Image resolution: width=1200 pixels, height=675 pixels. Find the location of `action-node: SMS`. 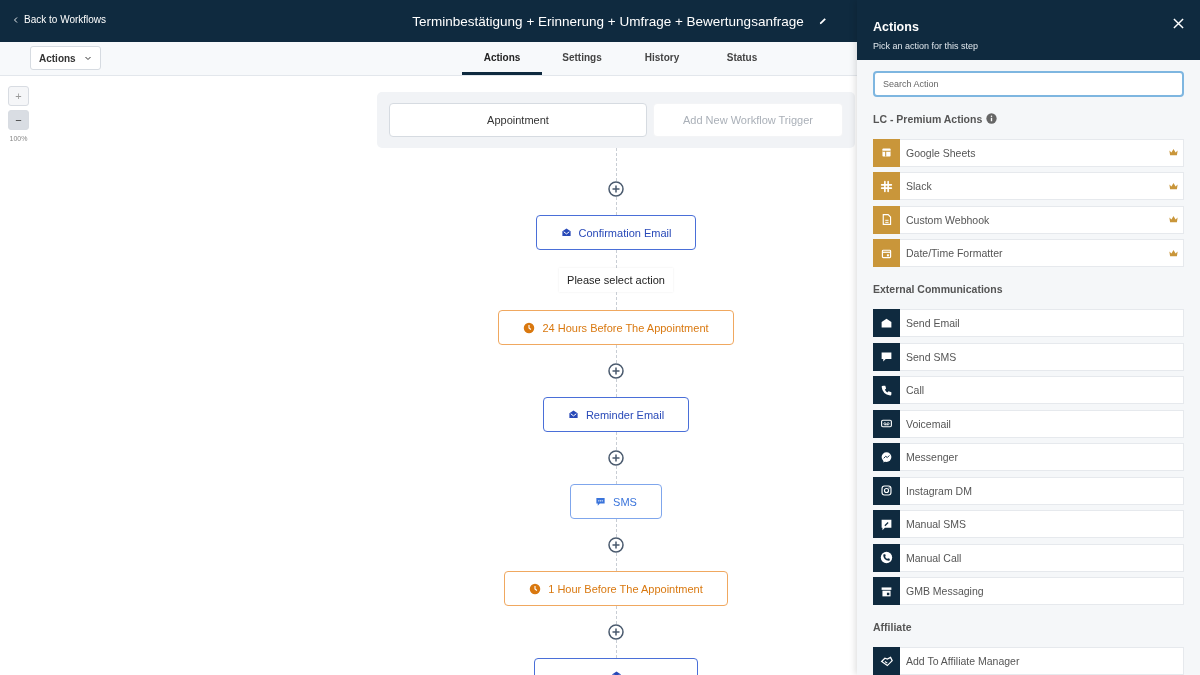

action-node: SMS is located at coordinates (616, 501).